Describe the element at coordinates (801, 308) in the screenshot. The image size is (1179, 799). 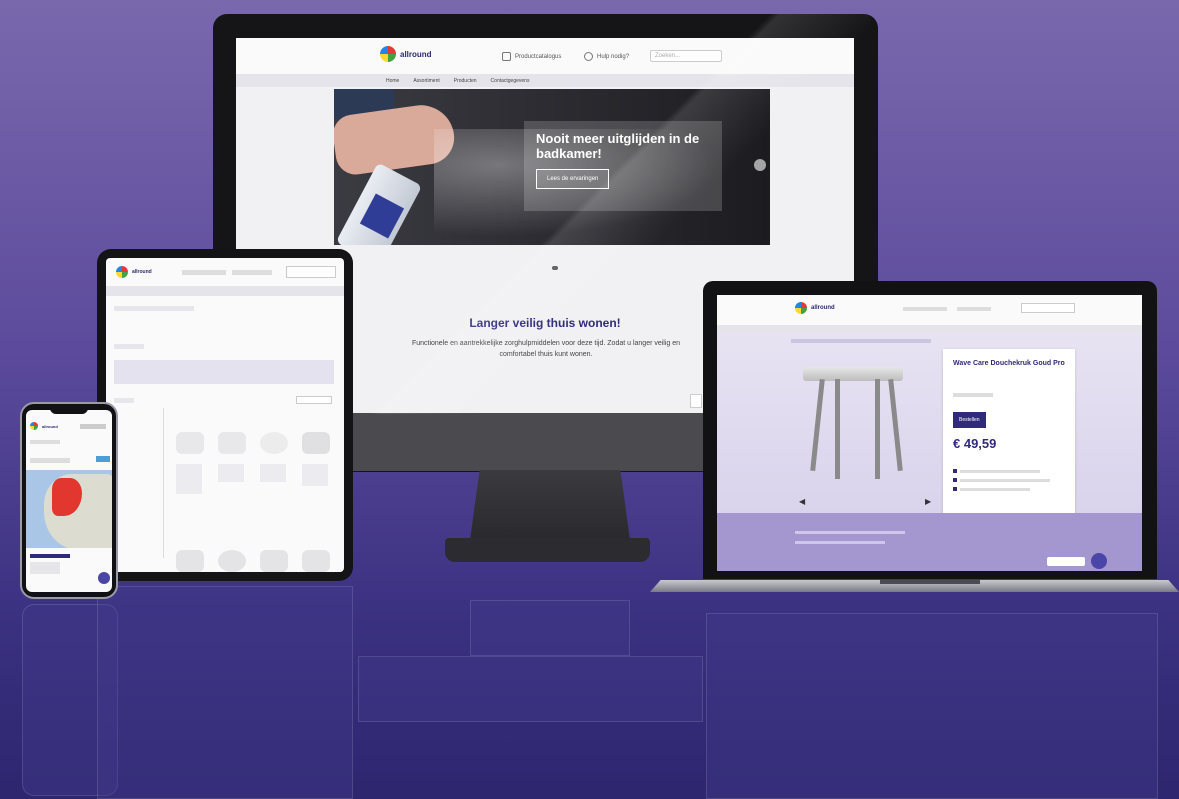
I see `laptop-logo-icon` at that location.